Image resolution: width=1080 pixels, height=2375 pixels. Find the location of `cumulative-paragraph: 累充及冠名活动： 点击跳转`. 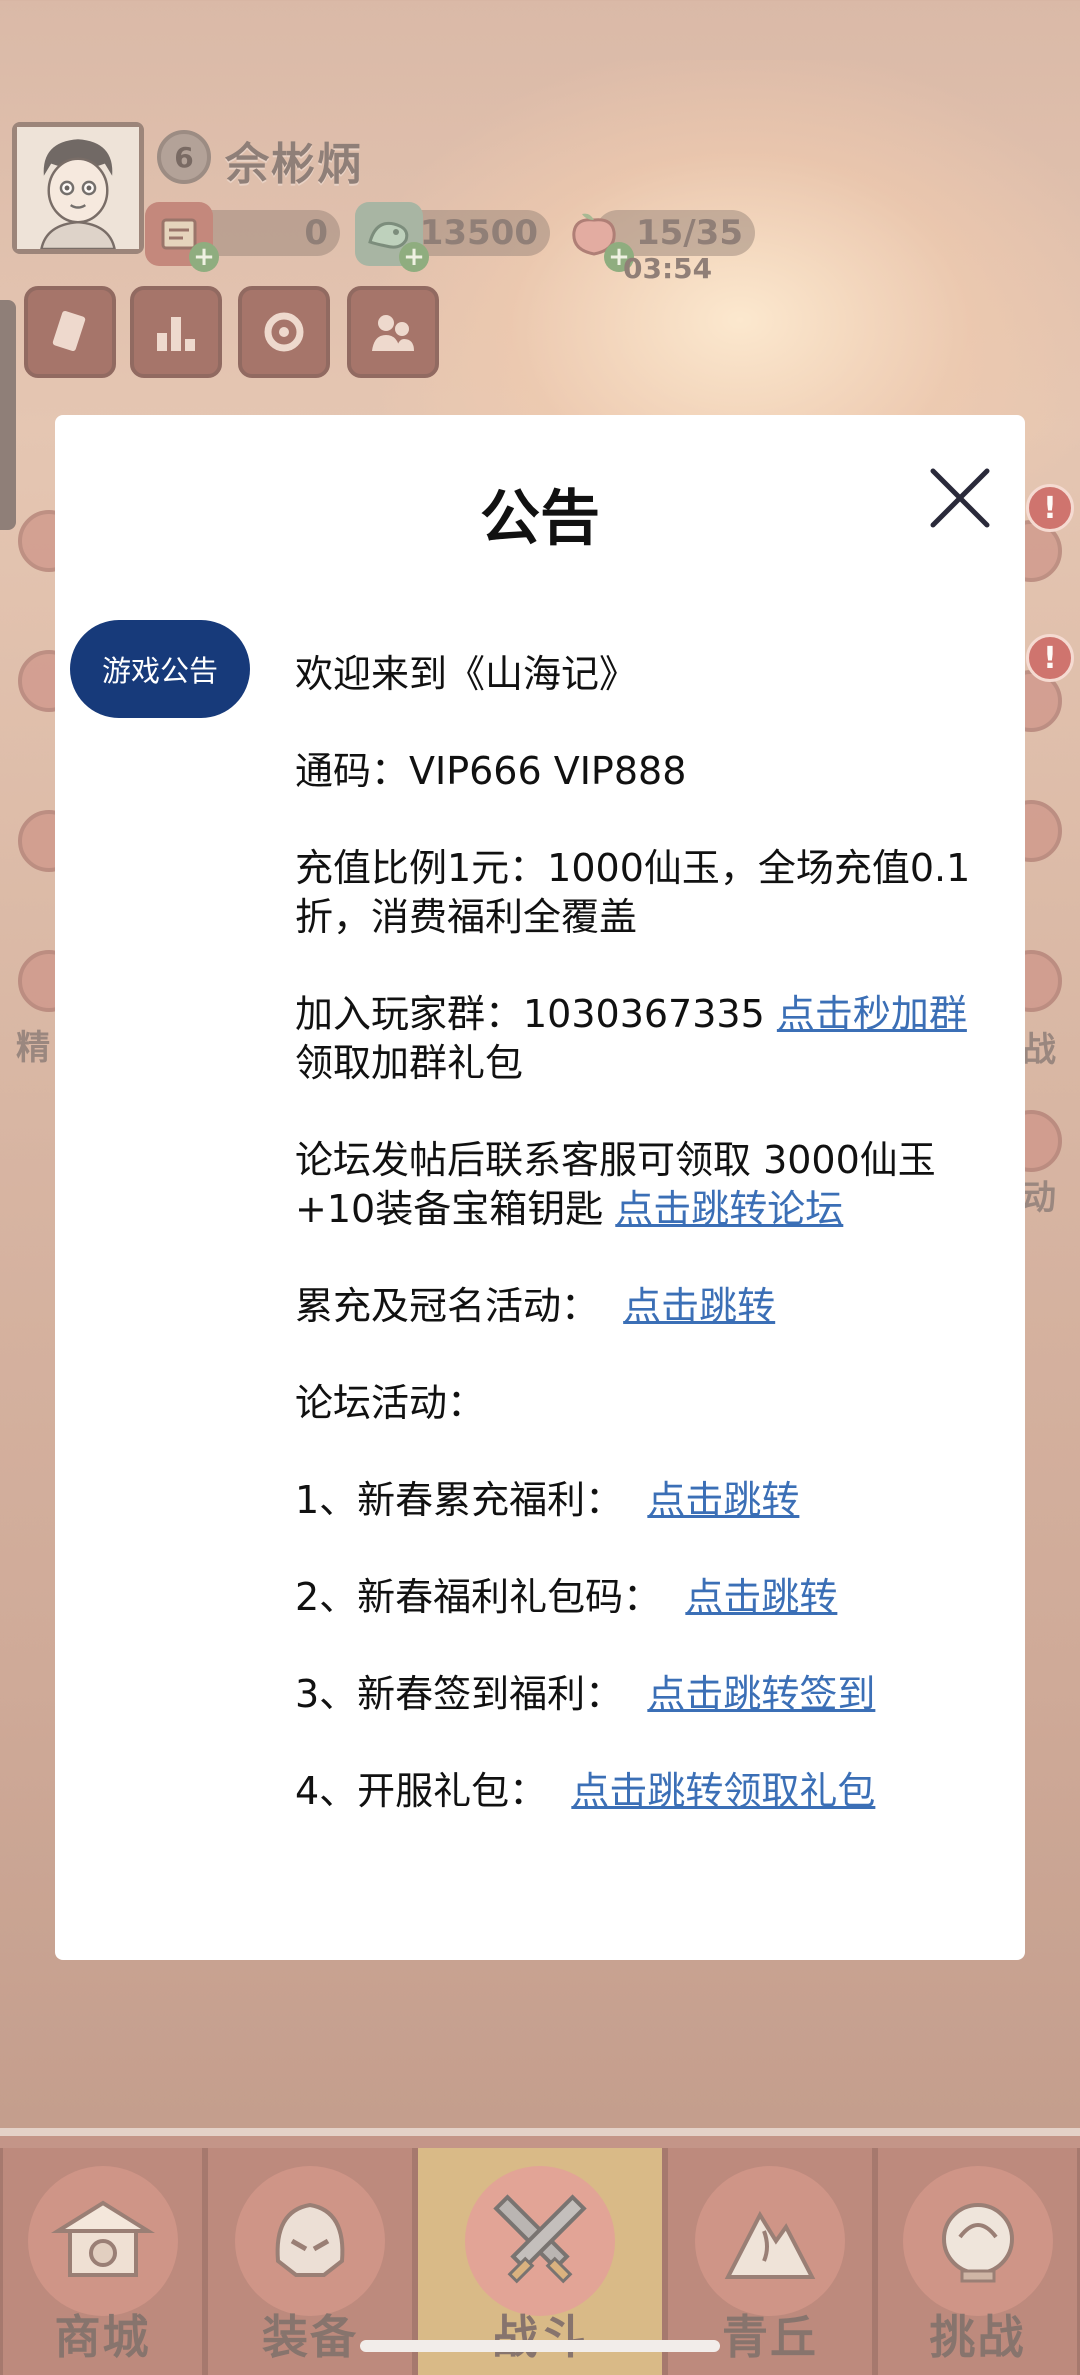

cumulative-paragraph: 累充及冠名活动： 点击跳转 is located at coordinates (645, 1306).